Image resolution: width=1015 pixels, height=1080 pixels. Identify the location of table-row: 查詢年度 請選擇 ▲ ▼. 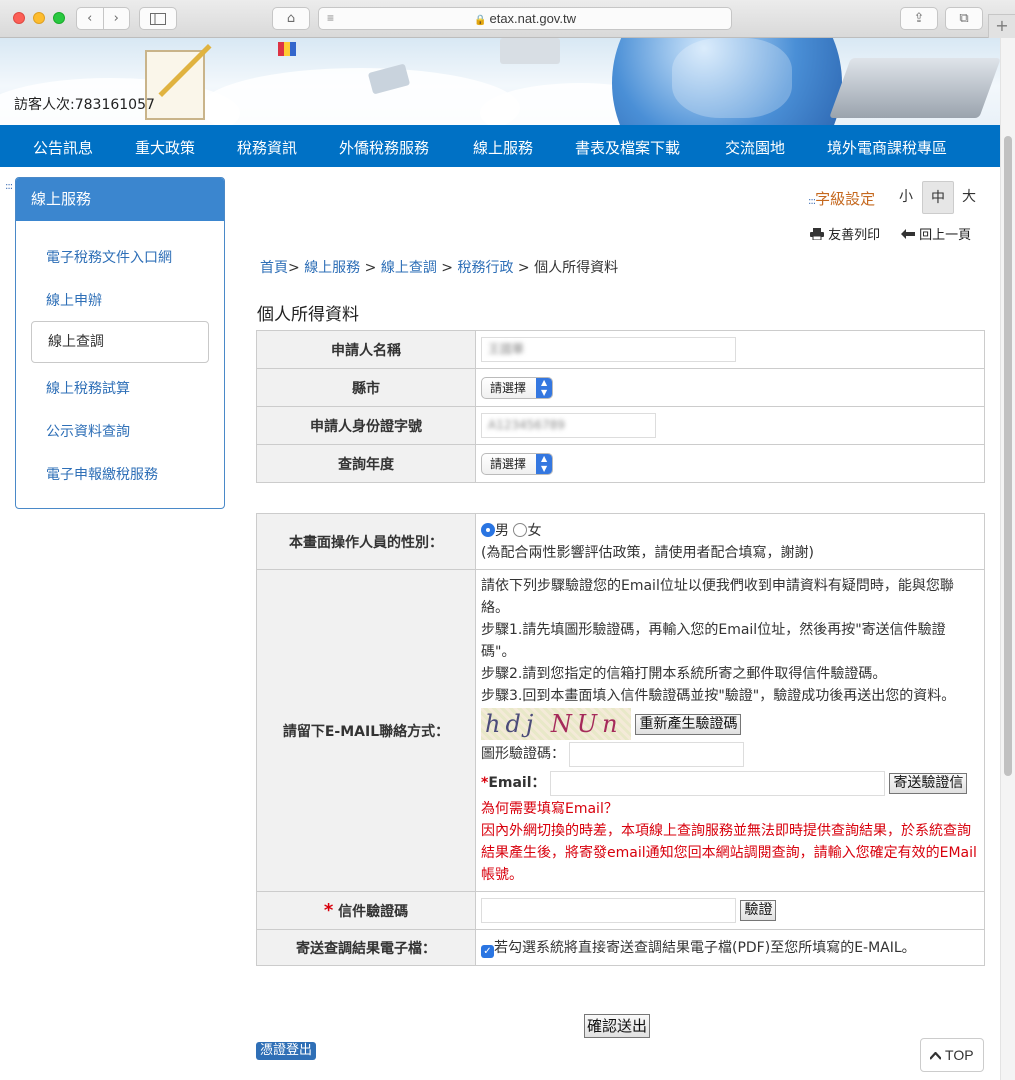
(620, 463).